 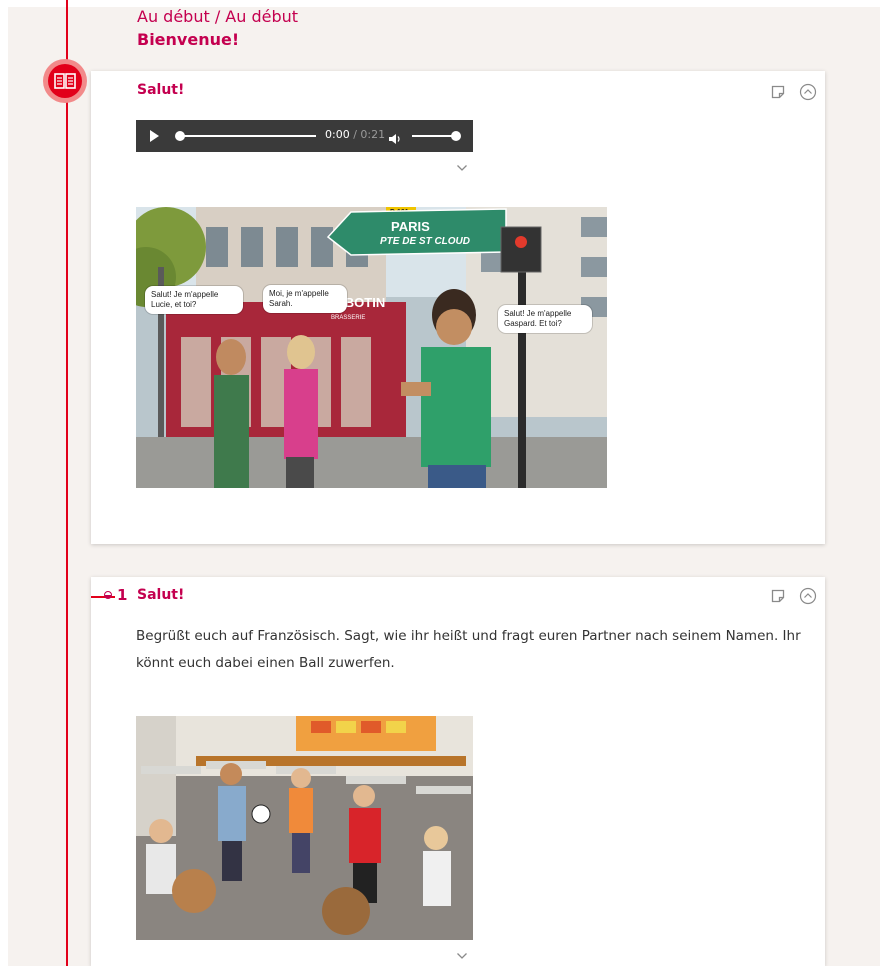 I want to click on classroom-image, so click(x=304, y=828).